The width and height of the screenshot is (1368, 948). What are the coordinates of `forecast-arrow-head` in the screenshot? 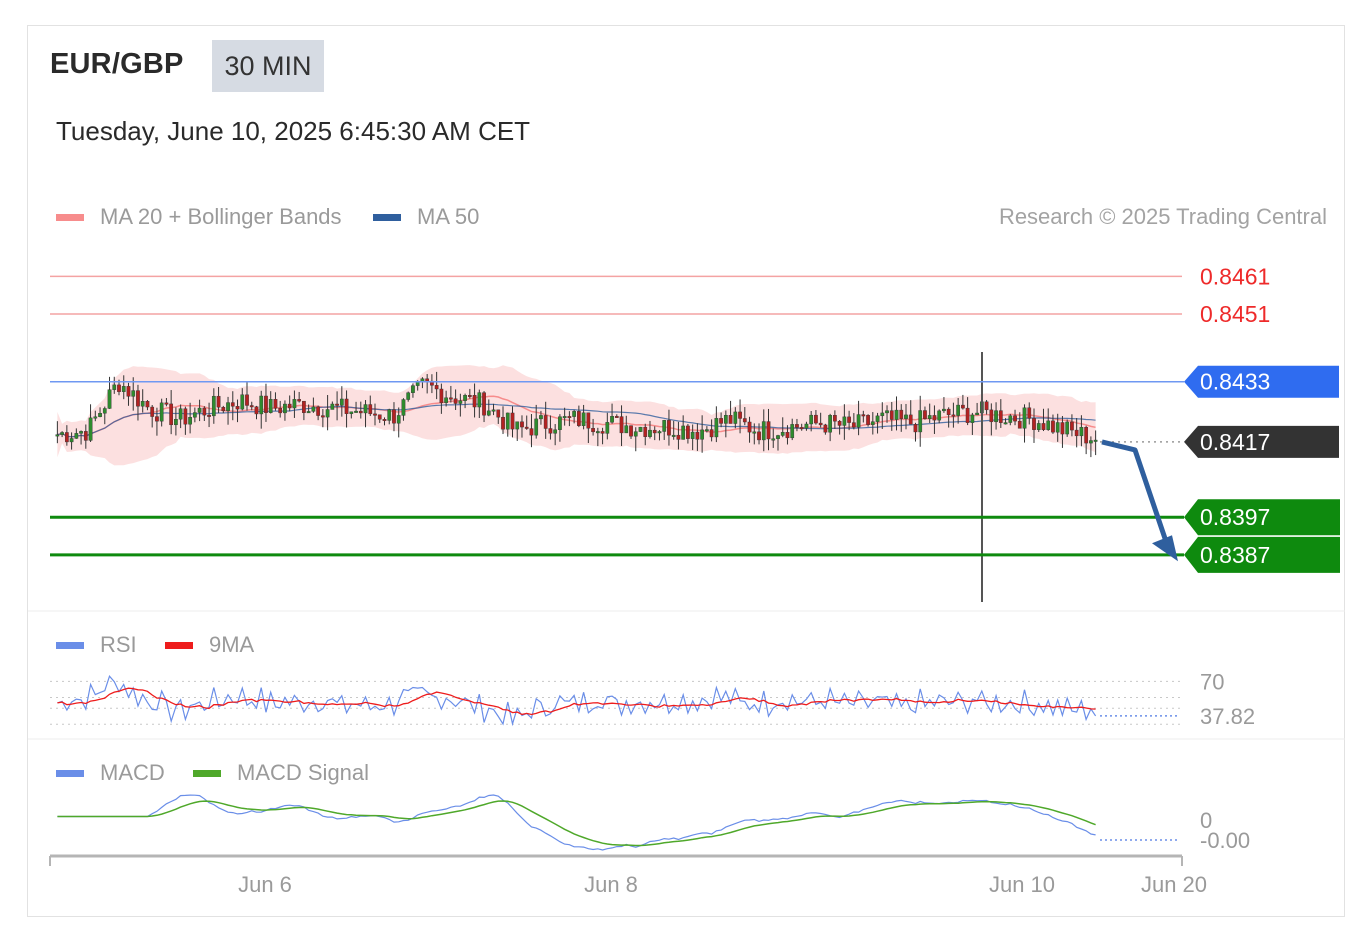 It's located at (1165, 548).